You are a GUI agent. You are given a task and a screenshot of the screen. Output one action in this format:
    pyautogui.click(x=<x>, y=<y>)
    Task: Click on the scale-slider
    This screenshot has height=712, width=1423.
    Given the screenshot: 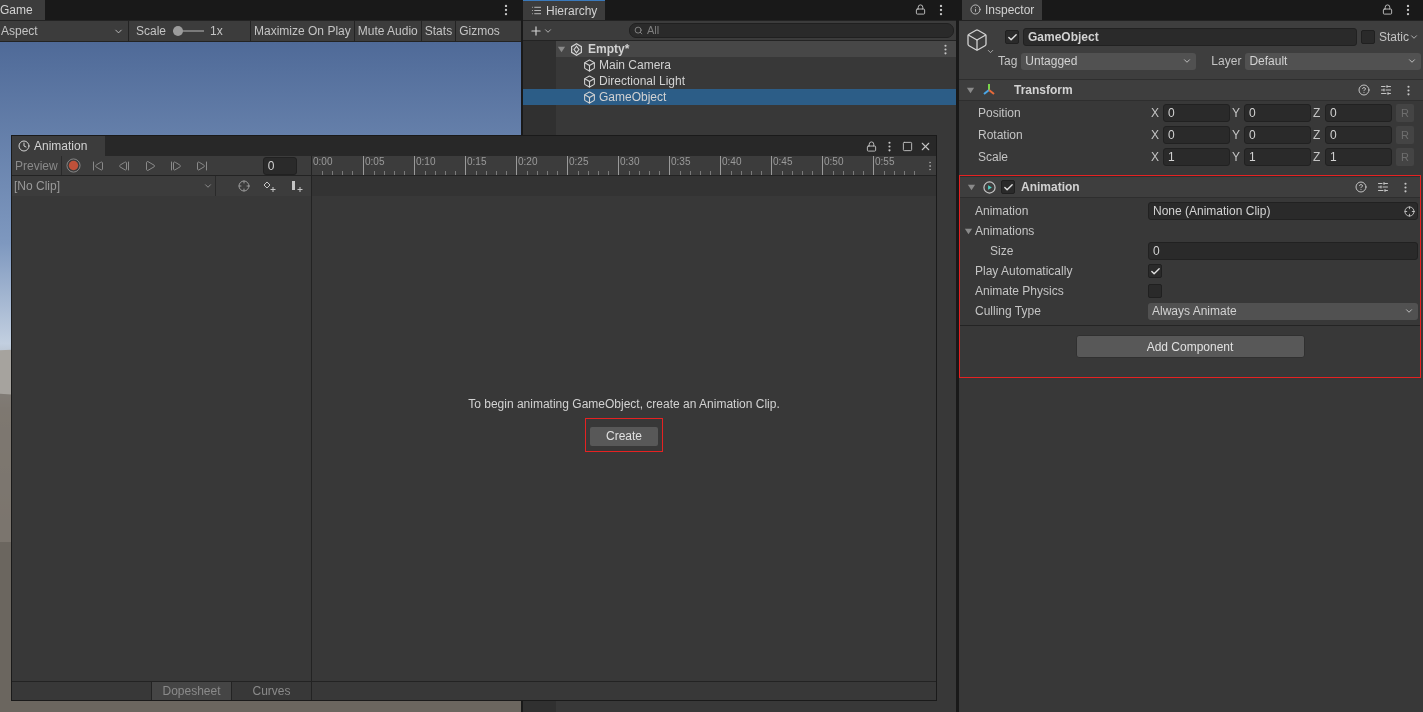 What is the action you would take?
    pyautogui.click(x=189, y=31)
    